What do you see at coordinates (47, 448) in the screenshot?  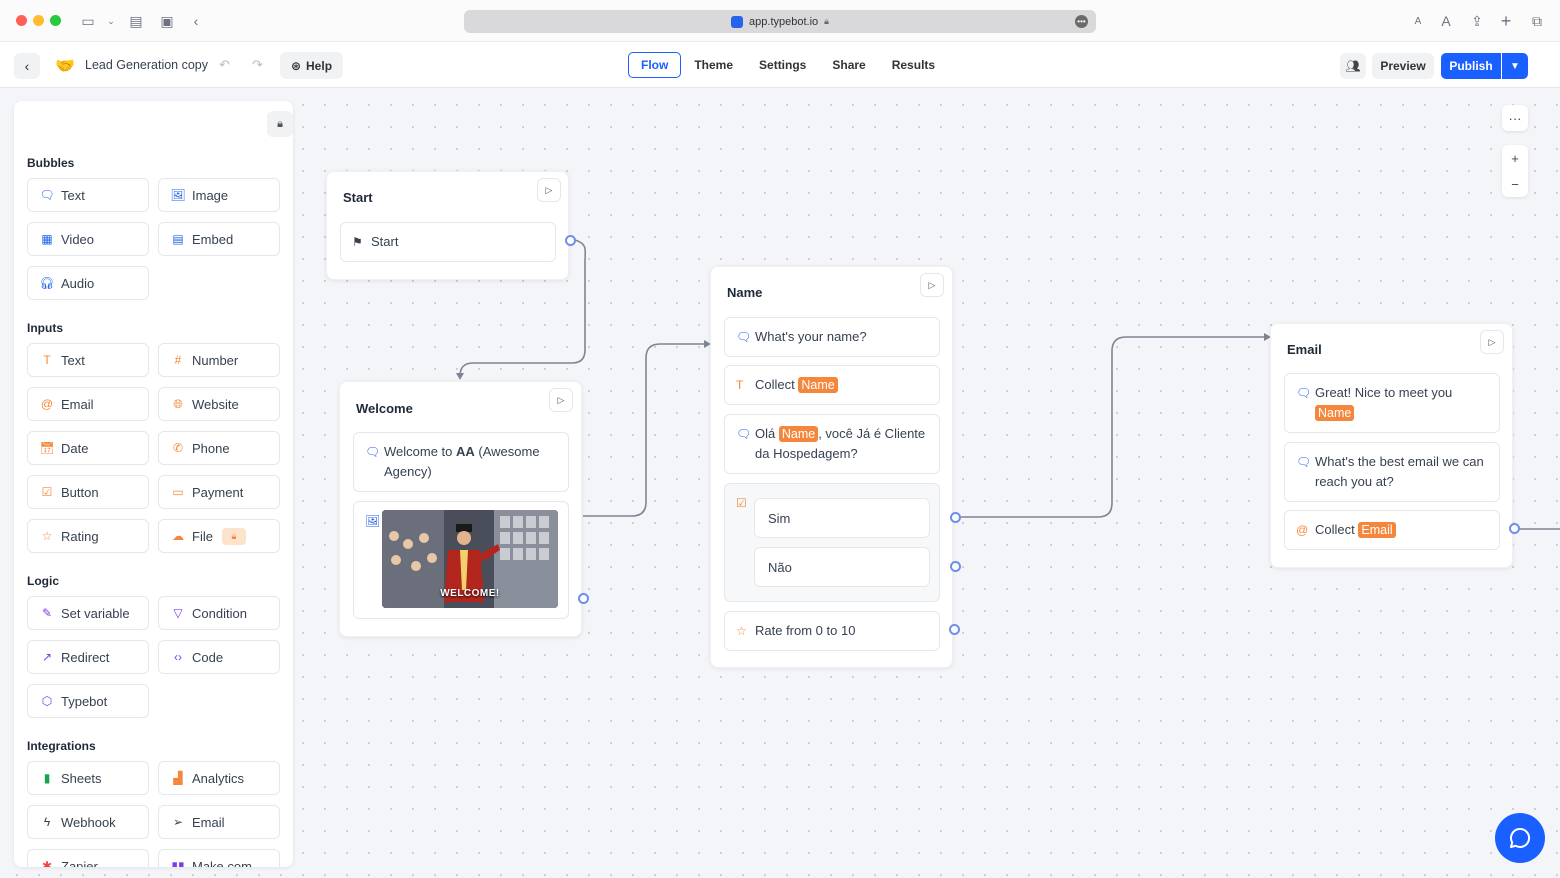 I see `calendar-icon: 📅︎` at bounding box center [47, 448].